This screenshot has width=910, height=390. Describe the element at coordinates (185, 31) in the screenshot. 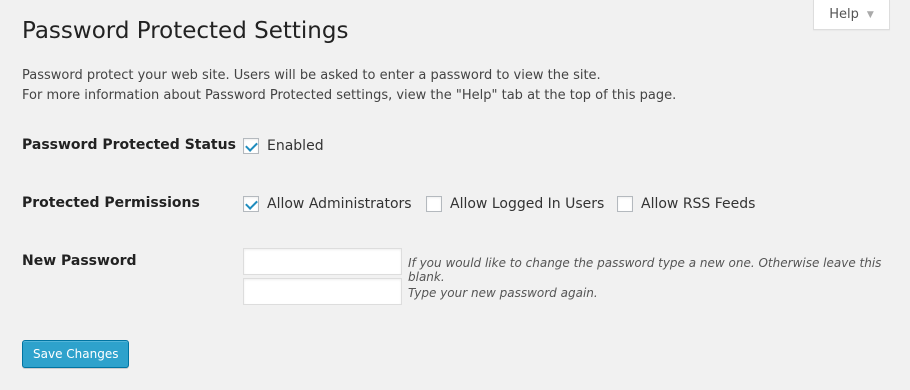

I see `page-title: Password Protected Settings` at that location.